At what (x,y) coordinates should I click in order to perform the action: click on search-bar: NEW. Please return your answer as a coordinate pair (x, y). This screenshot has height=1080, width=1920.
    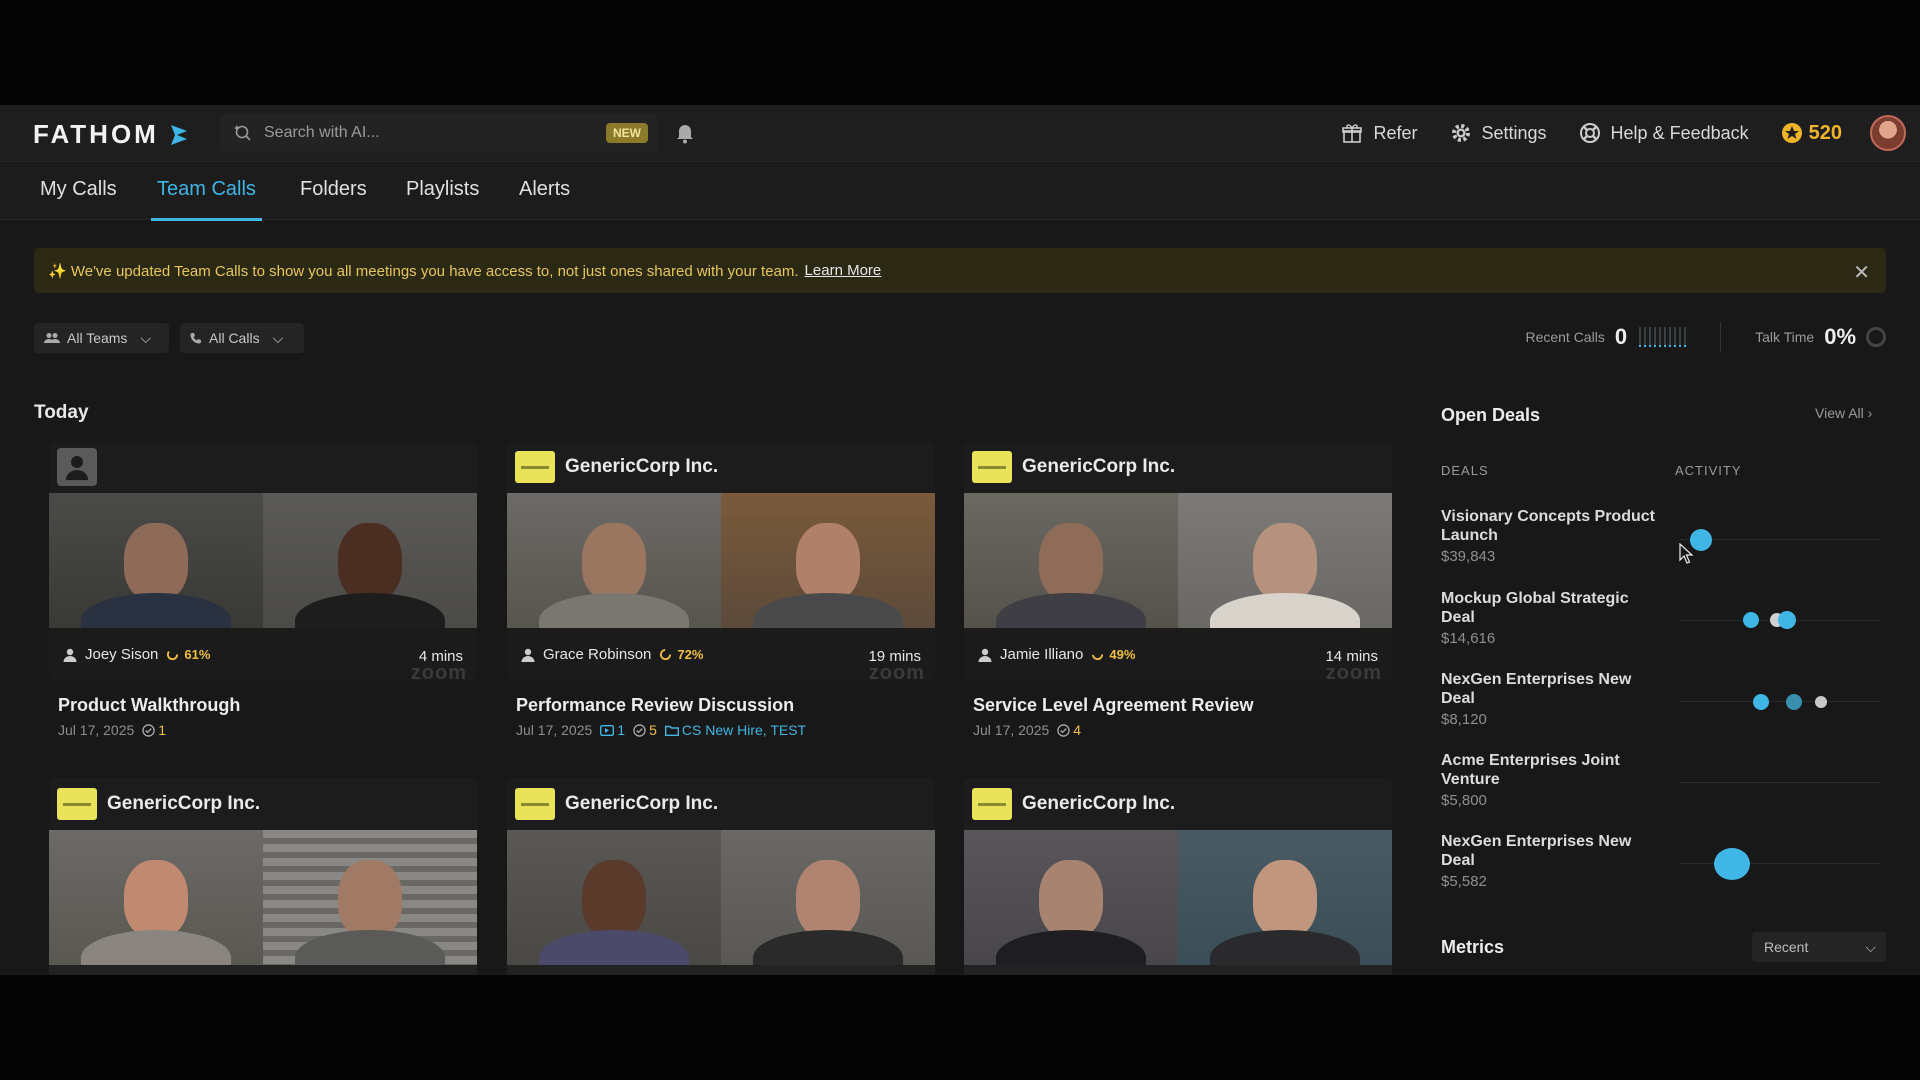
    Looking at the image, I should click on (439, 133).